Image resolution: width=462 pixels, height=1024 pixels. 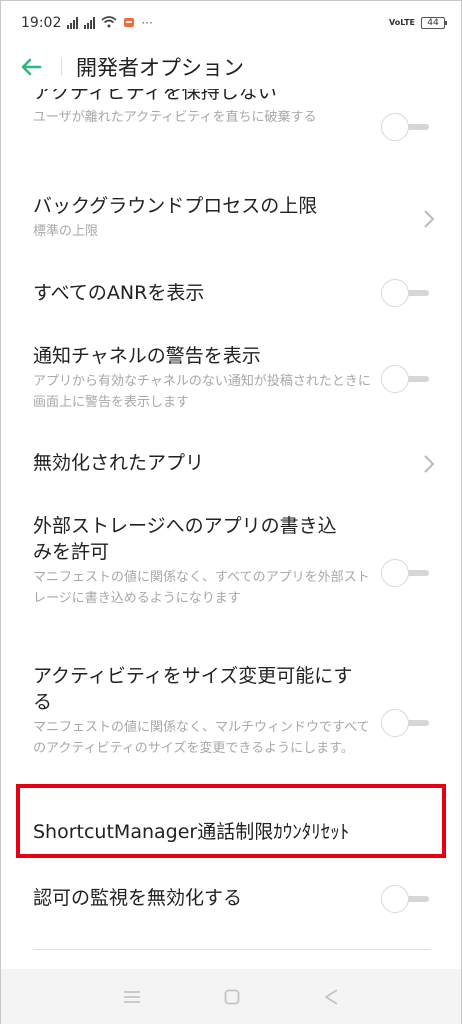 What do you see at coordinates (233, 108) in the screenshot?
I see `setting-item-dont-keep-activities: アクティビティを保持しない ユーザが離れたアクティビティを直ちに破棄する` at bounding box center [233, 108].